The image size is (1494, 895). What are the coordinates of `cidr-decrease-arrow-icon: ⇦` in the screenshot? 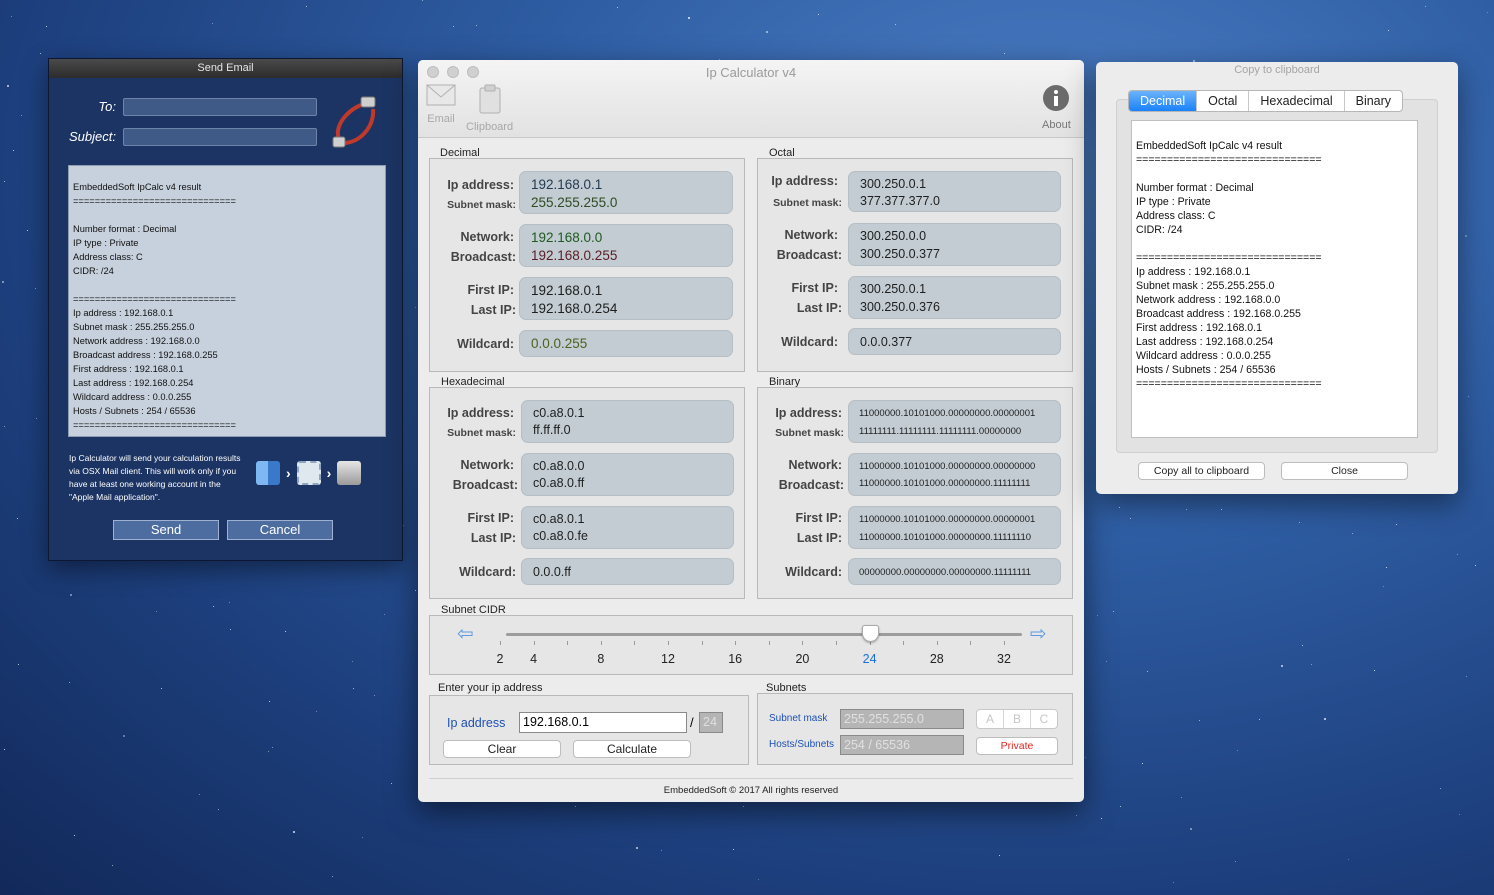 It's located at (465, 634).